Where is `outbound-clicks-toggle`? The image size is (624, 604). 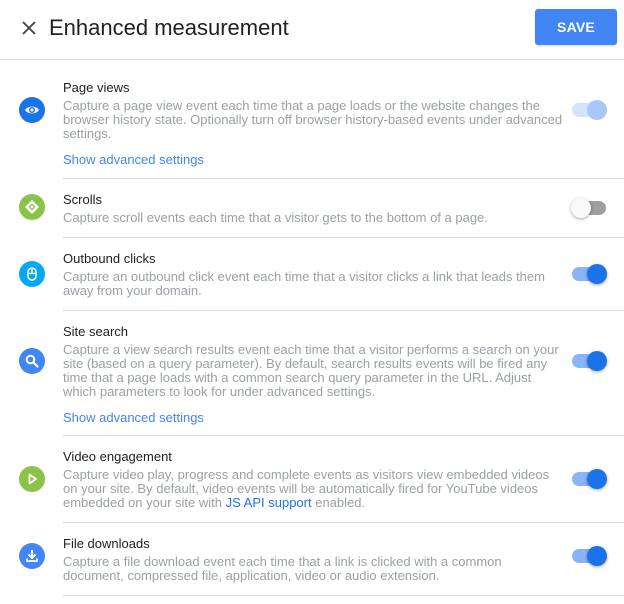 outbound-clicks-toggle is located at coordinates (589, 274).